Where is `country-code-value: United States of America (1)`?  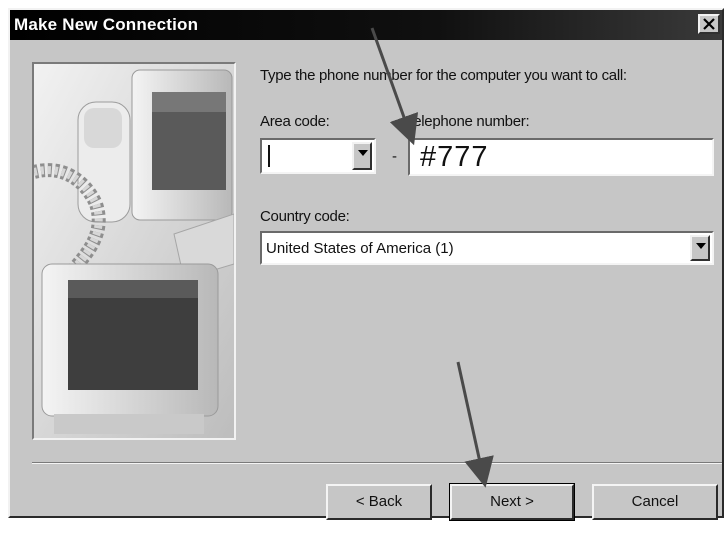
country-code-value: United States of America (1) is located at coordinates (360, 248).